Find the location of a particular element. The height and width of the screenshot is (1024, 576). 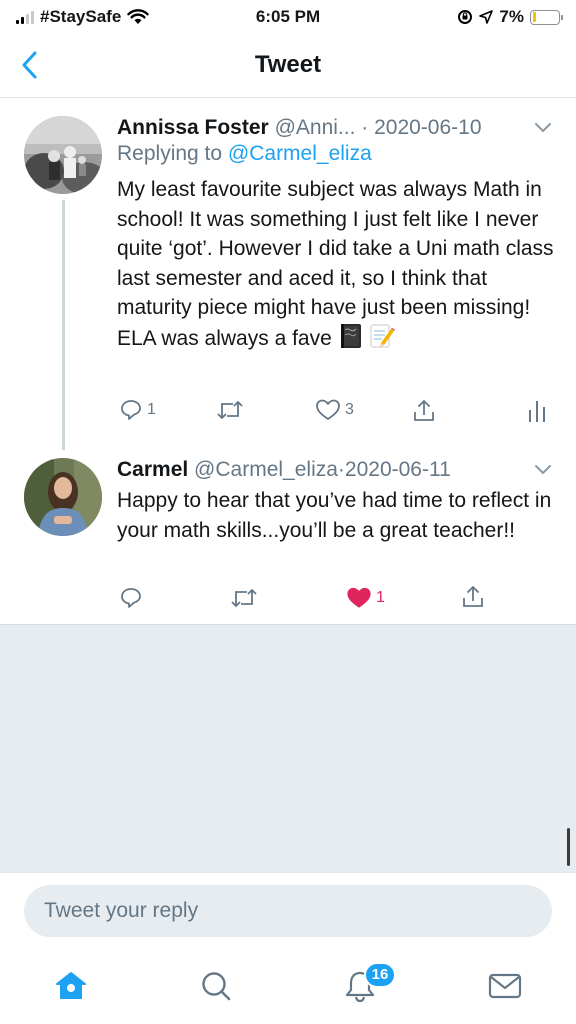

tweet-date: 2020-06-11 is located at coordinates (397, 469).